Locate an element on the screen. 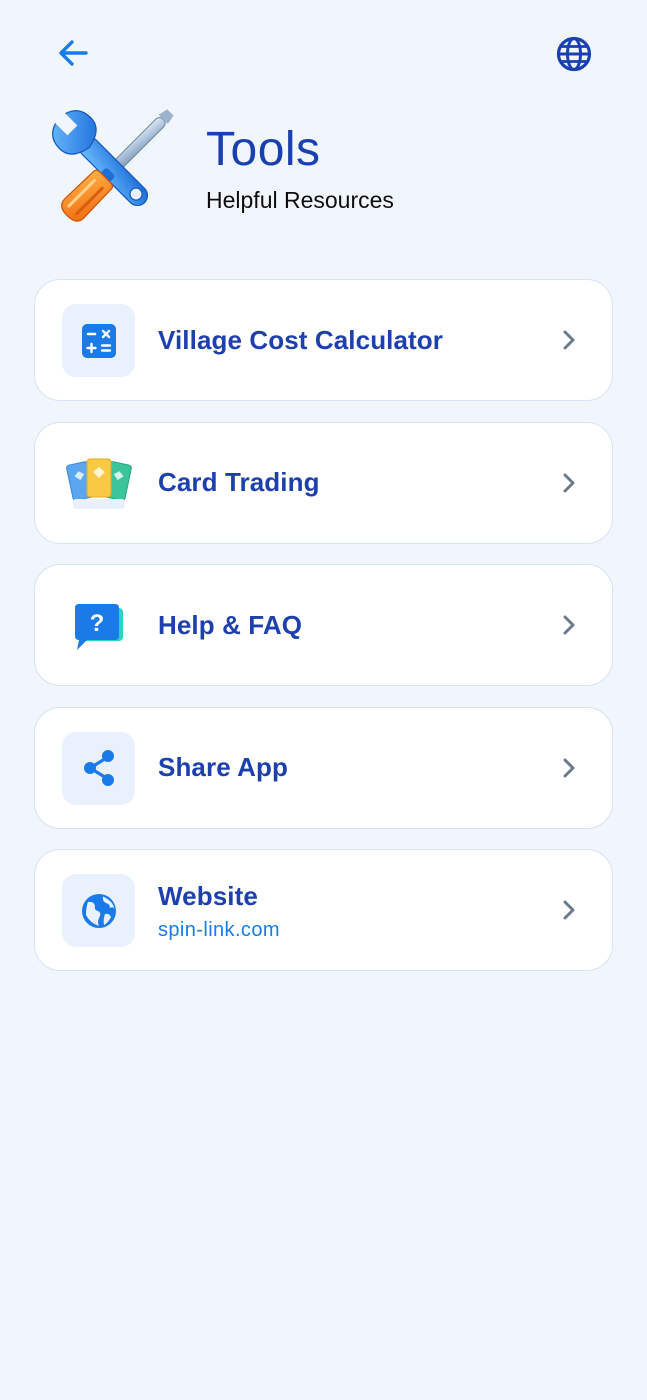 Image resolution: width=647 pixels, height=1400 pixels. globe-icon-tile is located at coordinates (98, 910).